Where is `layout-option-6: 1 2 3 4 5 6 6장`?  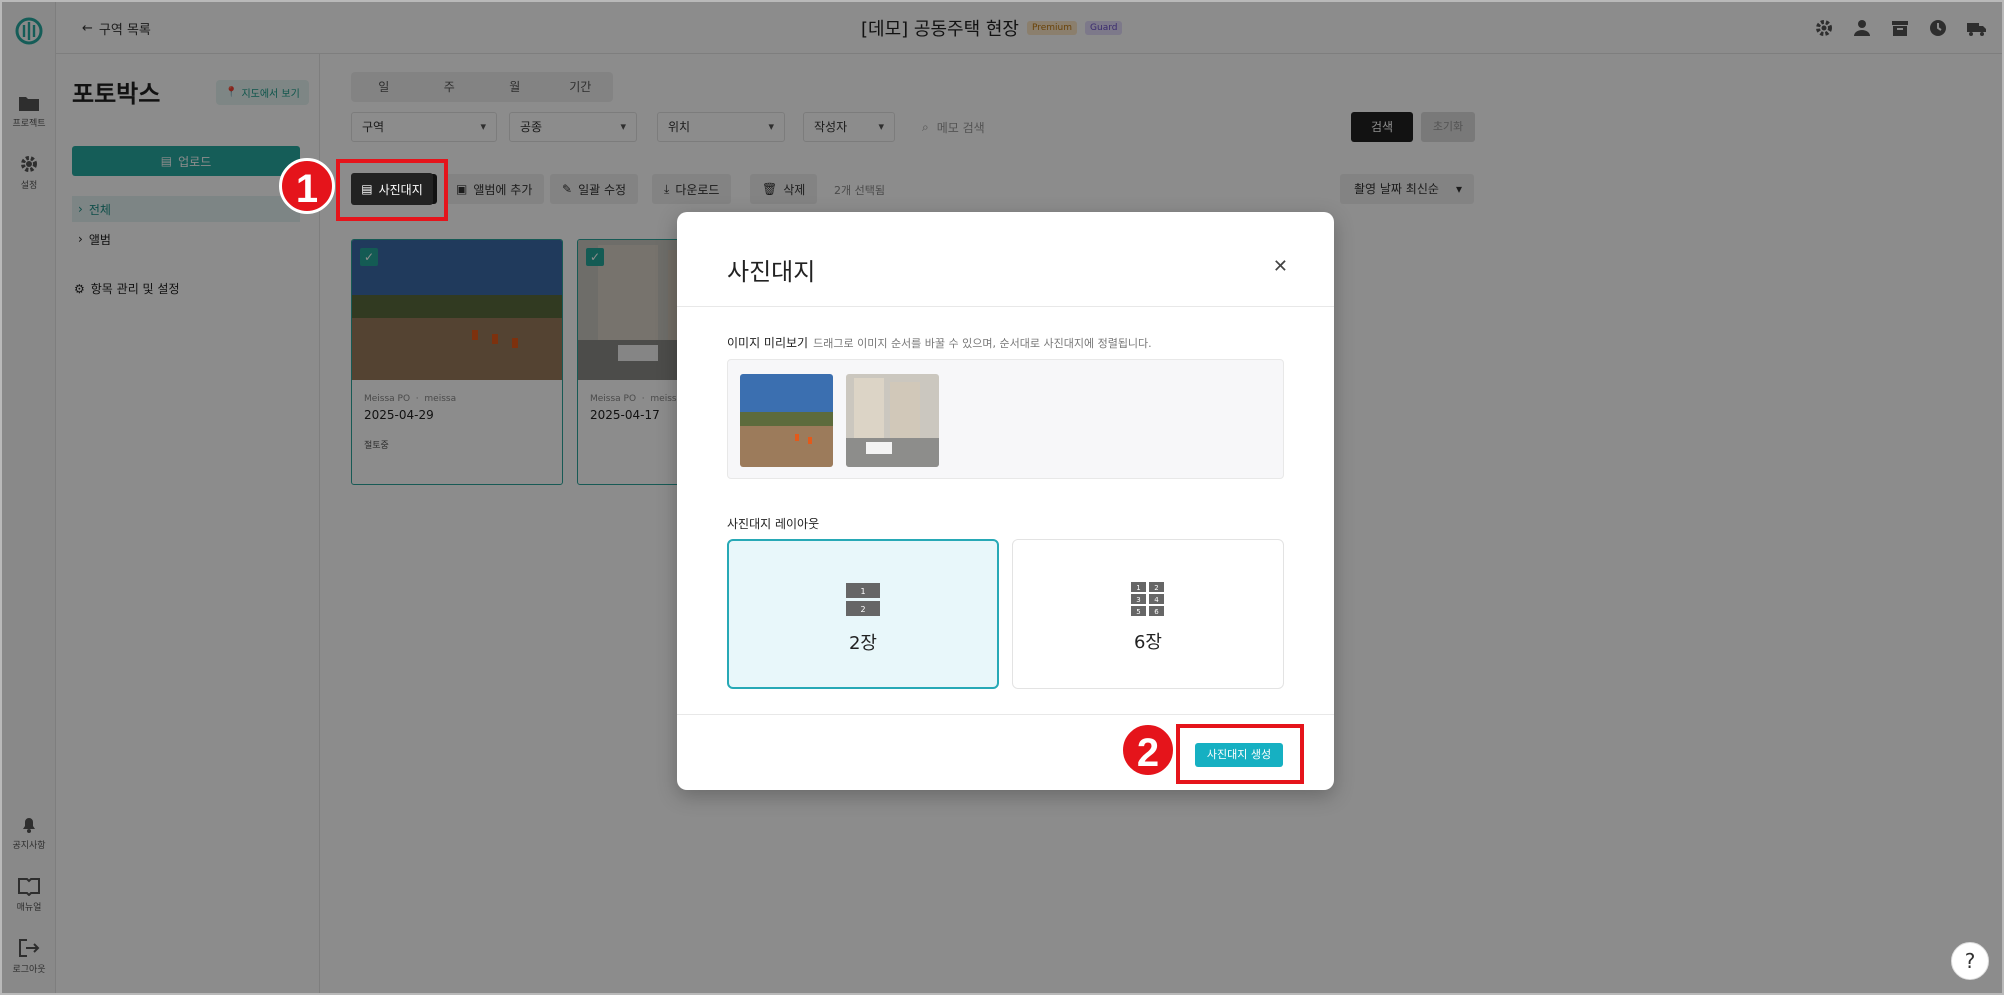 layout-option-6: 1 2 3 4 5 6 6장 is located at coordinates (1148, 614).